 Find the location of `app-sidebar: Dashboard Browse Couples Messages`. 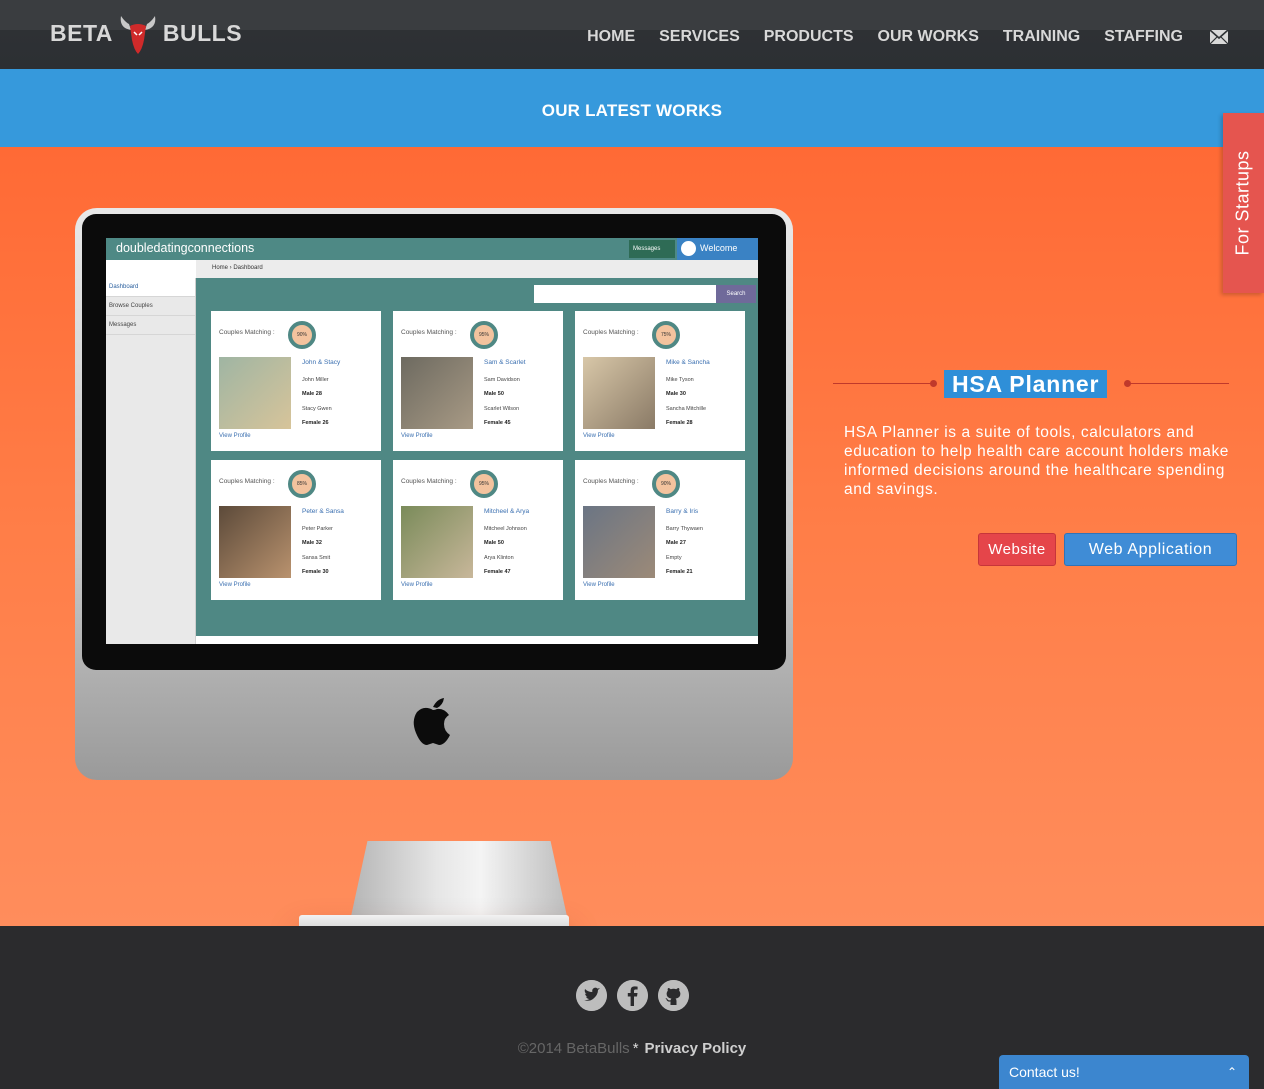

app-sidebar: Dashboard Browse Couples Messages is located at coordinates (151, 461).